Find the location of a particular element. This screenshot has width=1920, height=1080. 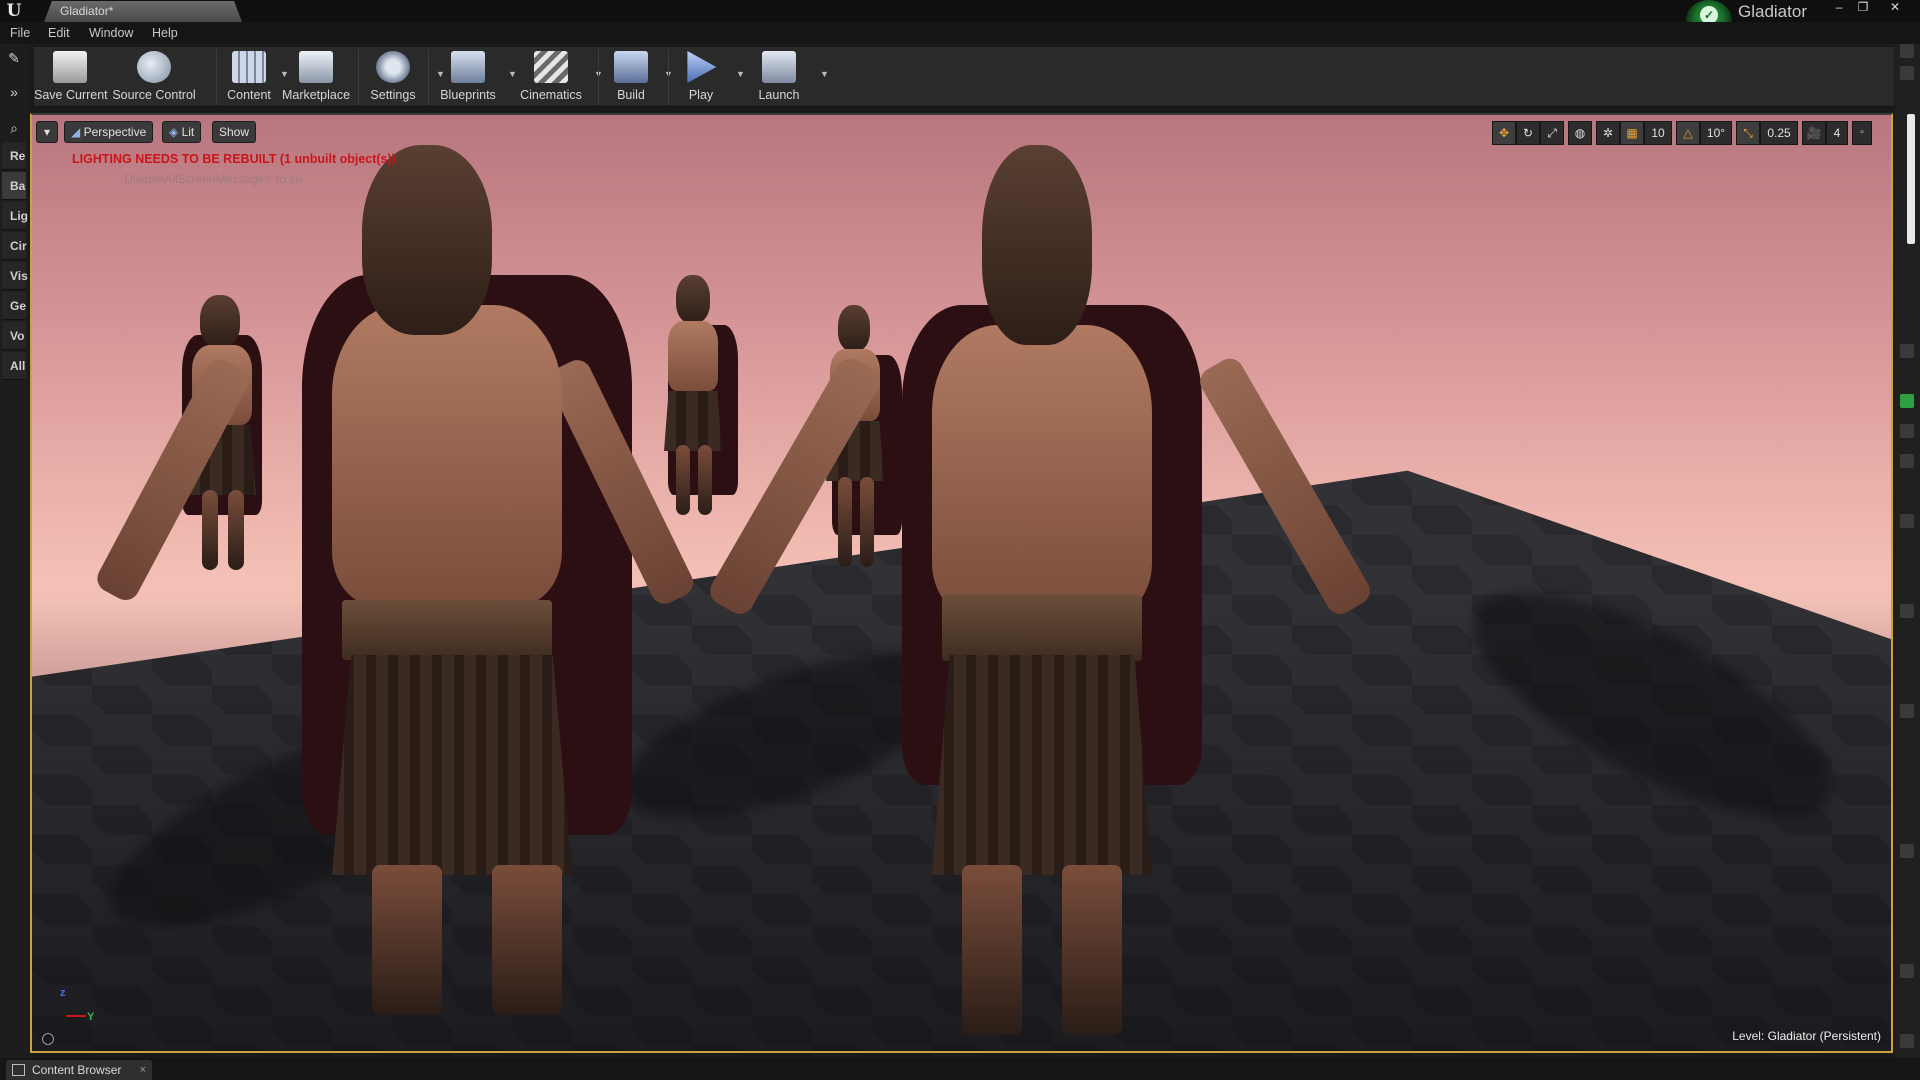

launch-button: Launch ▼ is located at coordinates (787, 77).